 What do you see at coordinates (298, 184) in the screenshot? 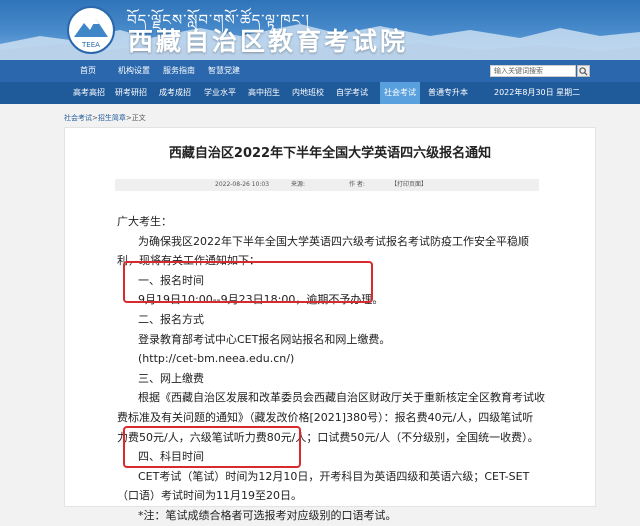
I see `source-label: 来源:` at bounding box center [298, 184].